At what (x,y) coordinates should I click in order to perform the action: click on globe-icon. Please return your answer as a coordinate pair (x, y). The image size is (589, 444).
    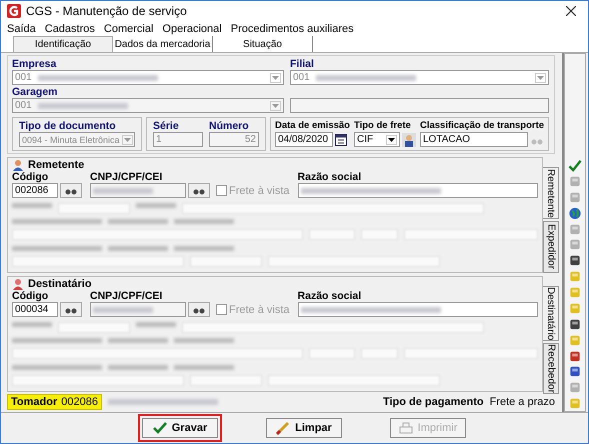
    Looking at the image, I should click on (575, 213).